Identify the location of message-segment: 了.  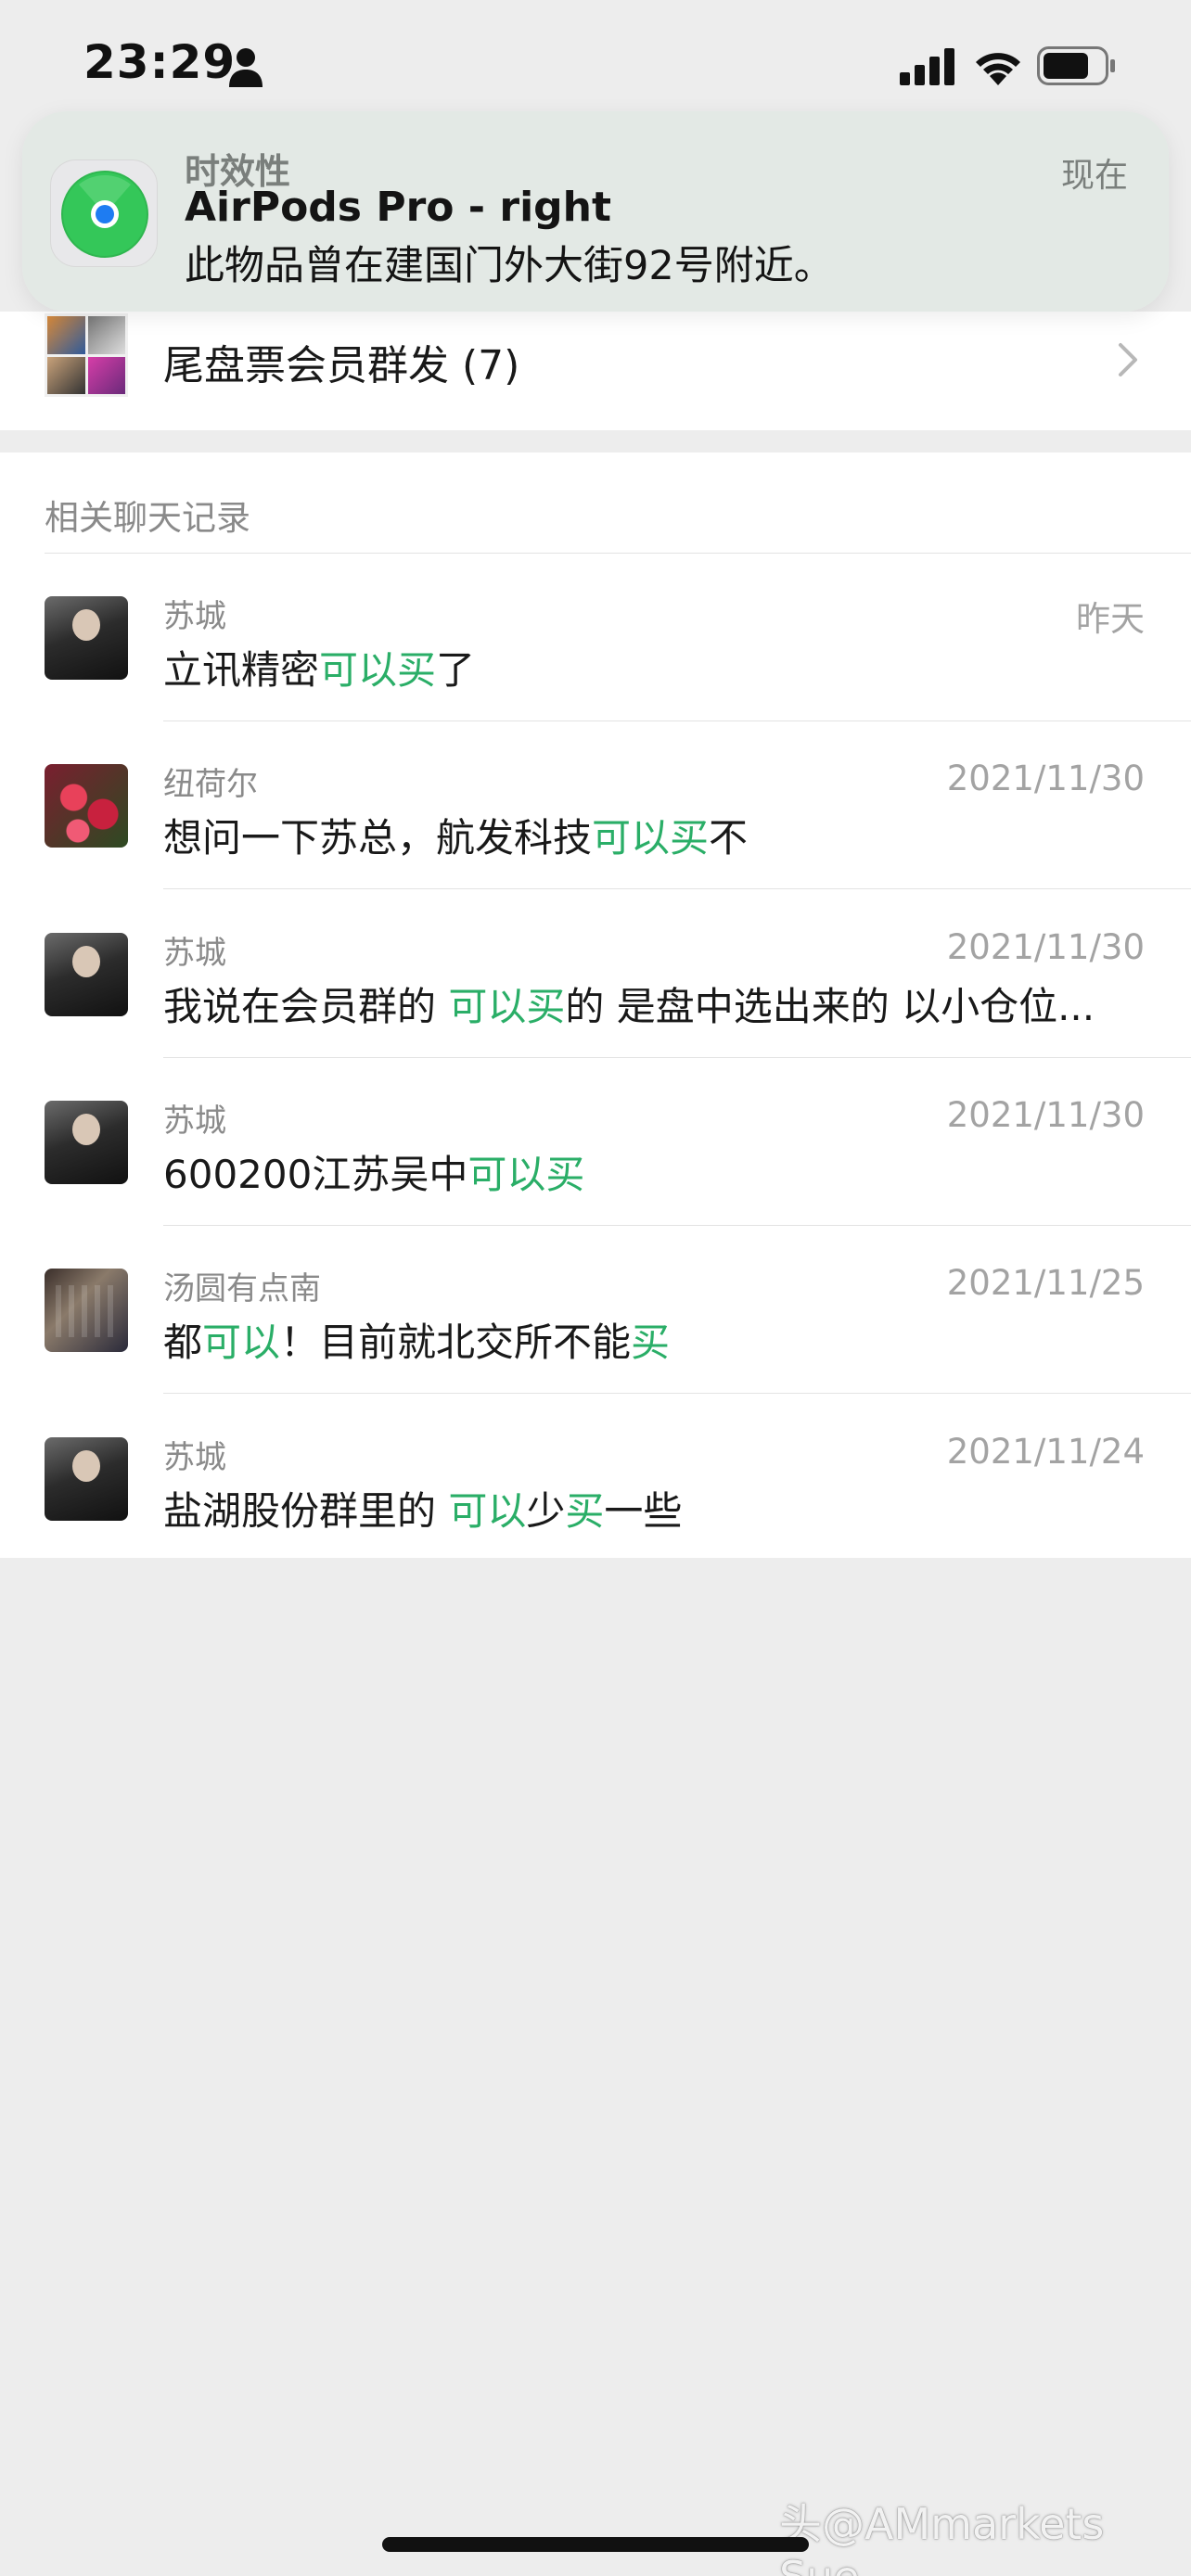
(456, 670).